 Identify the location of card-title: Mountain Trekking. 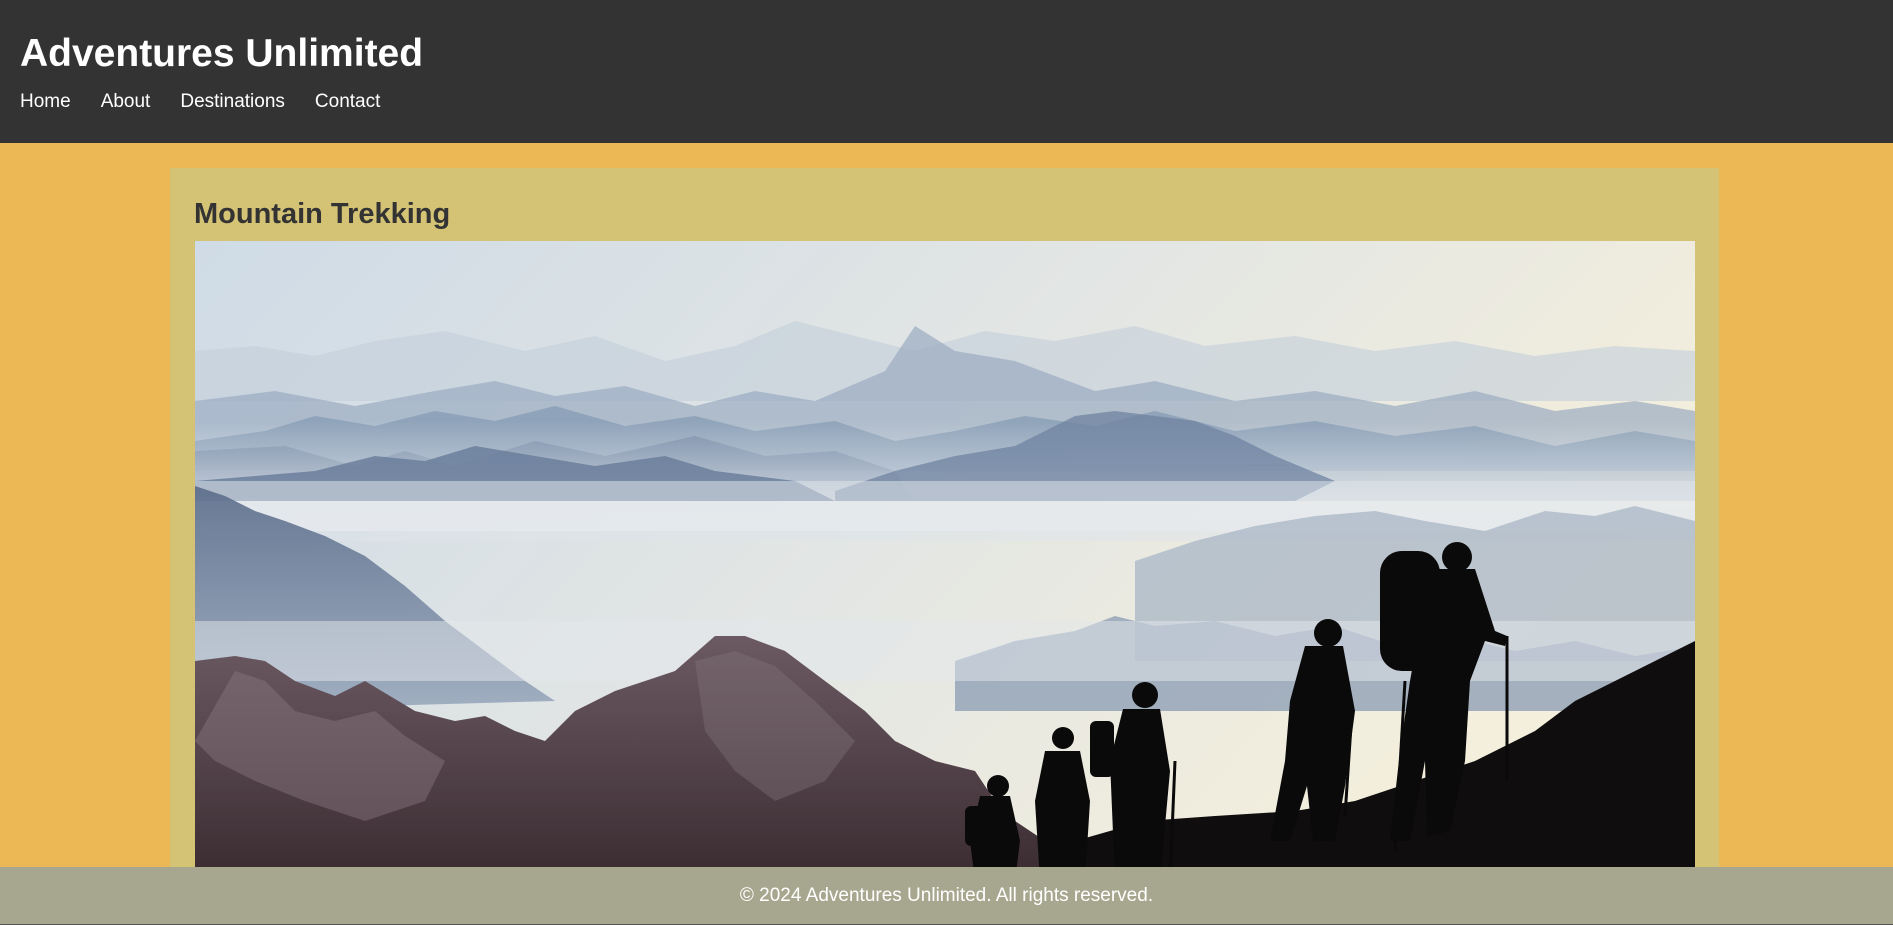
(322, 214).